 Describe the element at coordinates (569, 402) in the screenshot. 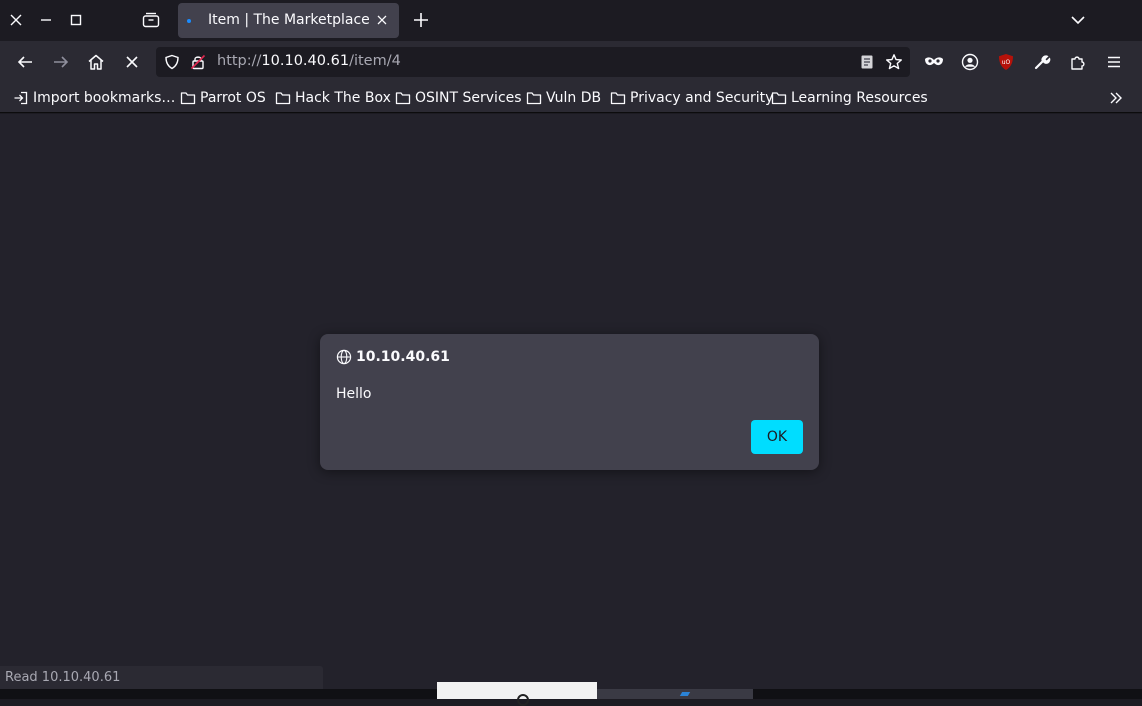

I see `alert-dialog: 10.10.40.61 Hello OK` at that location.